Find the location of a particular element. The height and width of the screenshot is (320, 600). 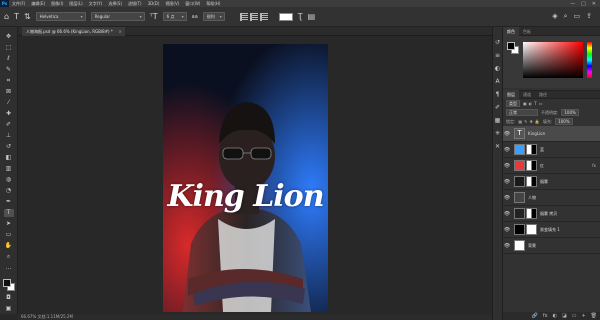

tools-icon: ✕ is located at coordinates (497, 146).